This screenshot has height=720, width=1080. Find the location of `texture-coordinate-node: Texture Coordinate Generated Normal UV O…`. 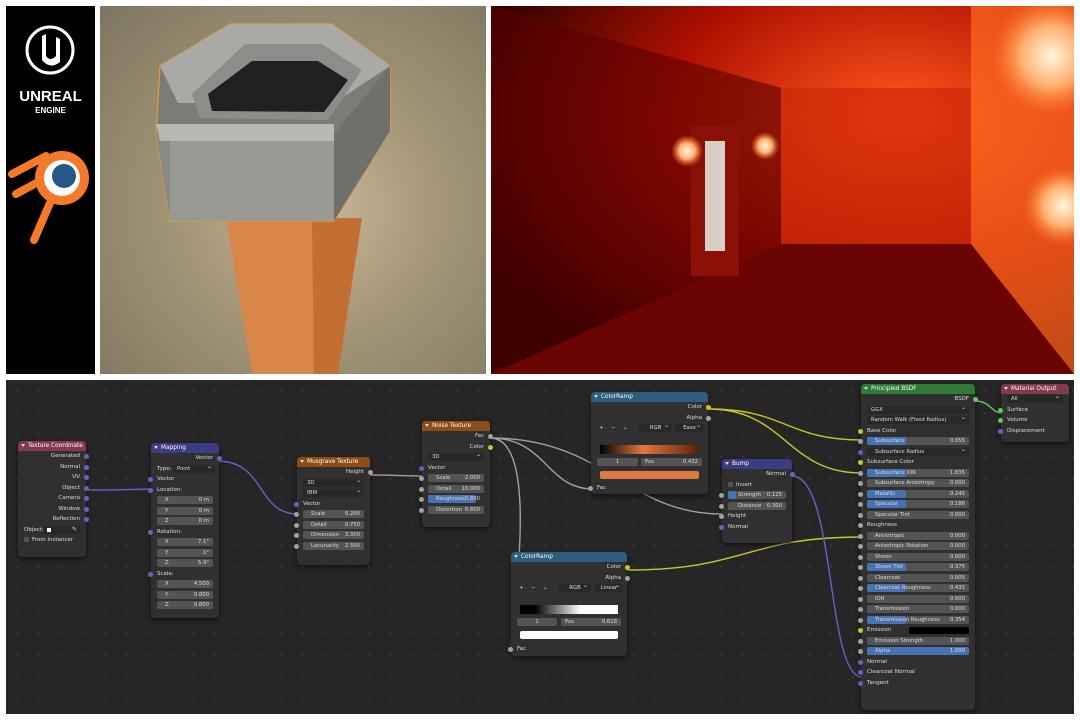

texture-coordinate-node: Texture Coordinate Generated Normal UV O… is located at coordinates (53, 499).